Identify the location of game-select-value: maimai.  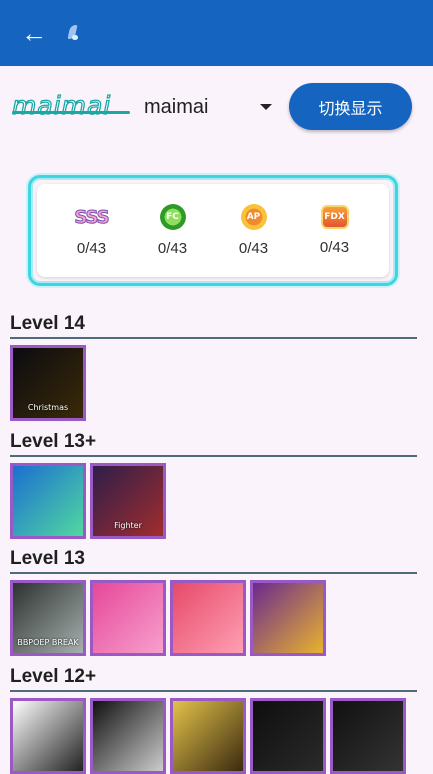
(176, 106).